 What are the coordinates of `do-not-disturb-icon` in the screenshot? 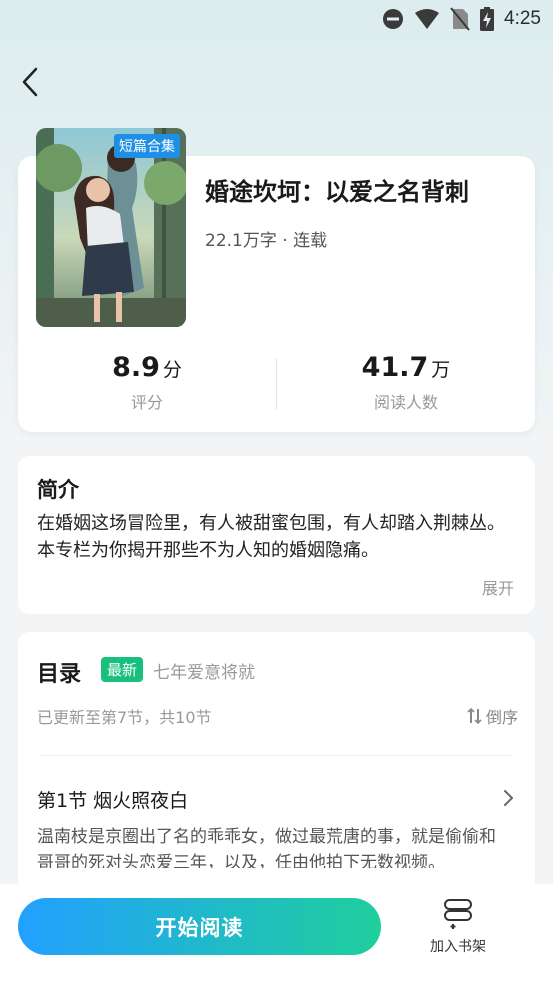 It's located at (393, 19).